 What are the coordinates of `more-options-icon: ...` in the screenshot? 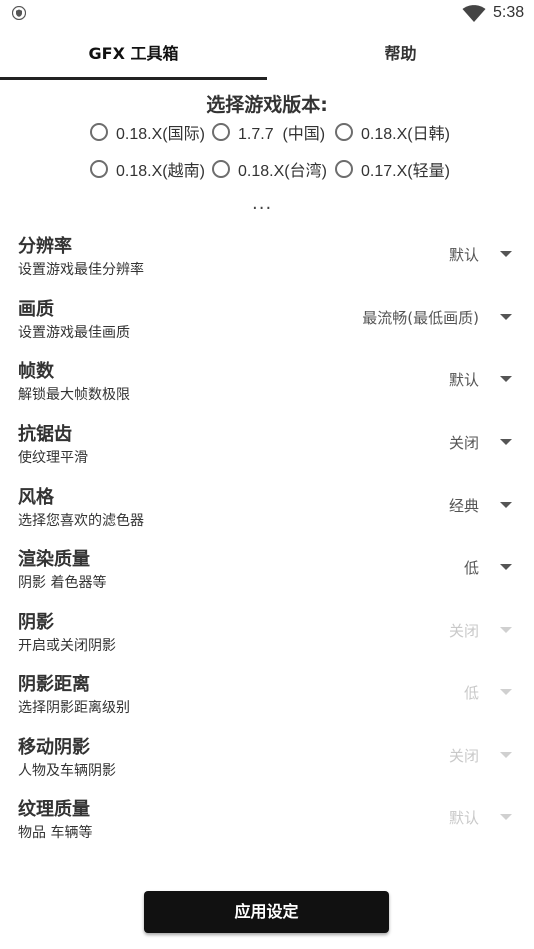 It's located at (262, 203).